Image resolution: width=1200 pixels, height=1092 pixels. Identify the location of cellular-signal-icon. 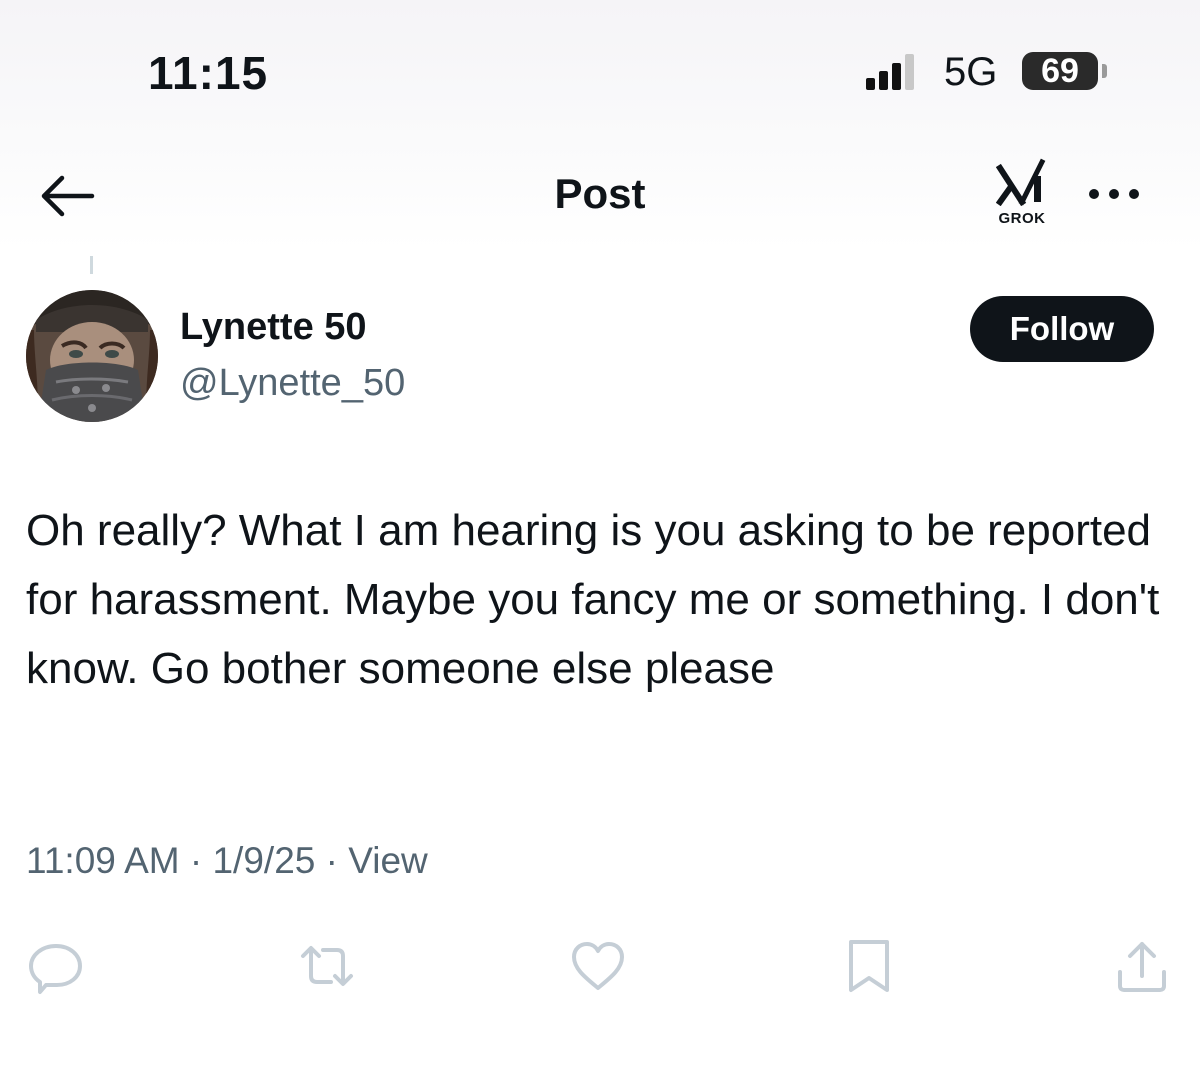
(891, 71).